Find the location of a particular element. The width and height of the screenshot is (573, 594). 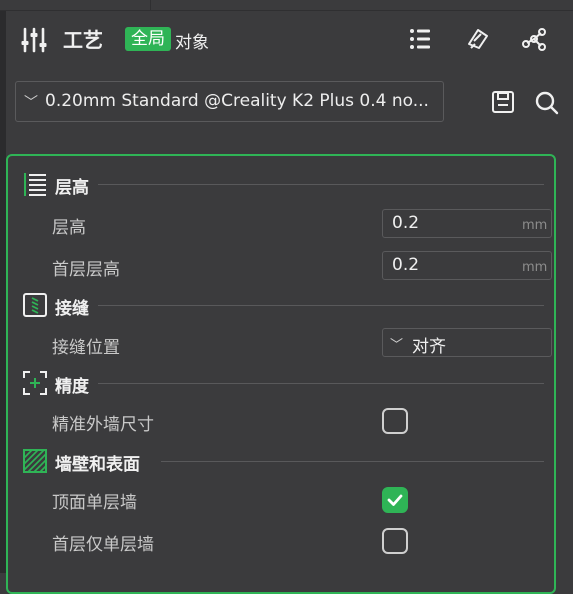

seam-icon is located at coordinates (34, 304).